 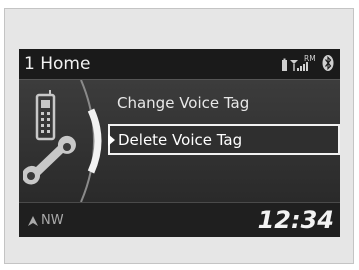 What do you see at coordinates (183, 103) in the screenshot?
I see `menu-item-label: Change Voice Tag` at bounding box center [183, 103].